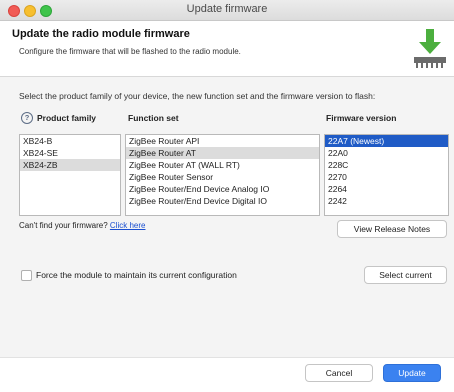  What do you see at coordinates (386, 153) in the screenshot?
I see `firmware-version-item: 22A0` at bounding box center [386, 153].